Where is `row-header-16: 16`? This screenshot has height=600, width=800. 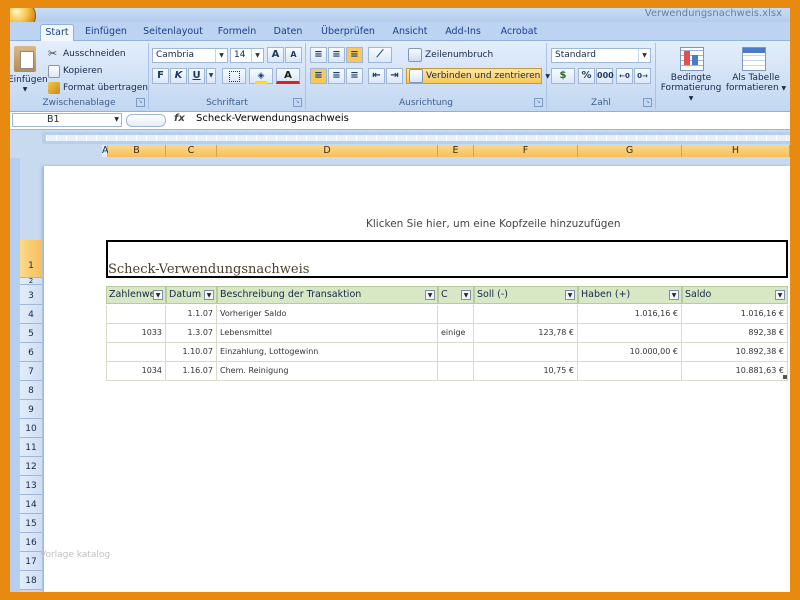 row-header-16: 16 is located at coordinates (31, 542).